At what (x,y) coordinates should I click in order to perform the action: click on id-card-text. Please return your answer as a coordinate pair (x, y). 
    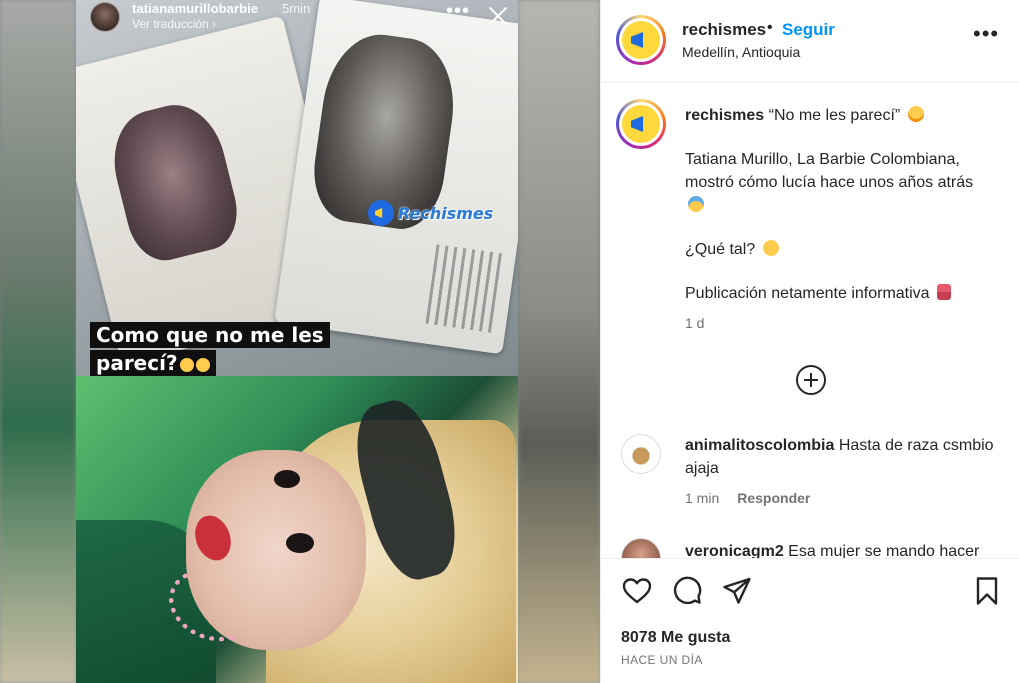
    Looking at the image, I should click on (465, 289).